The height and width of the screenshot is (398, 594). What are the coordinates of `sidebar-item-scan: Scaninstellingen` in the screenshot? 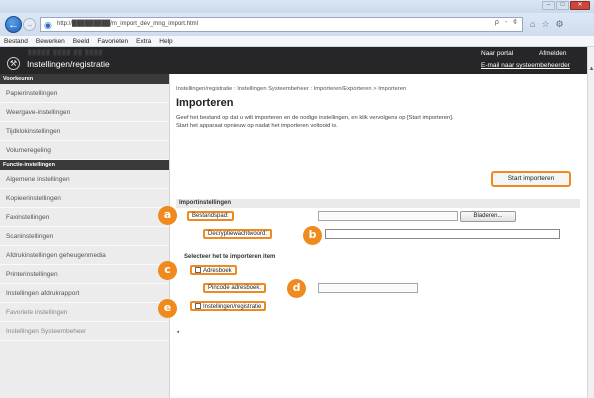 It's located at (84, 236).